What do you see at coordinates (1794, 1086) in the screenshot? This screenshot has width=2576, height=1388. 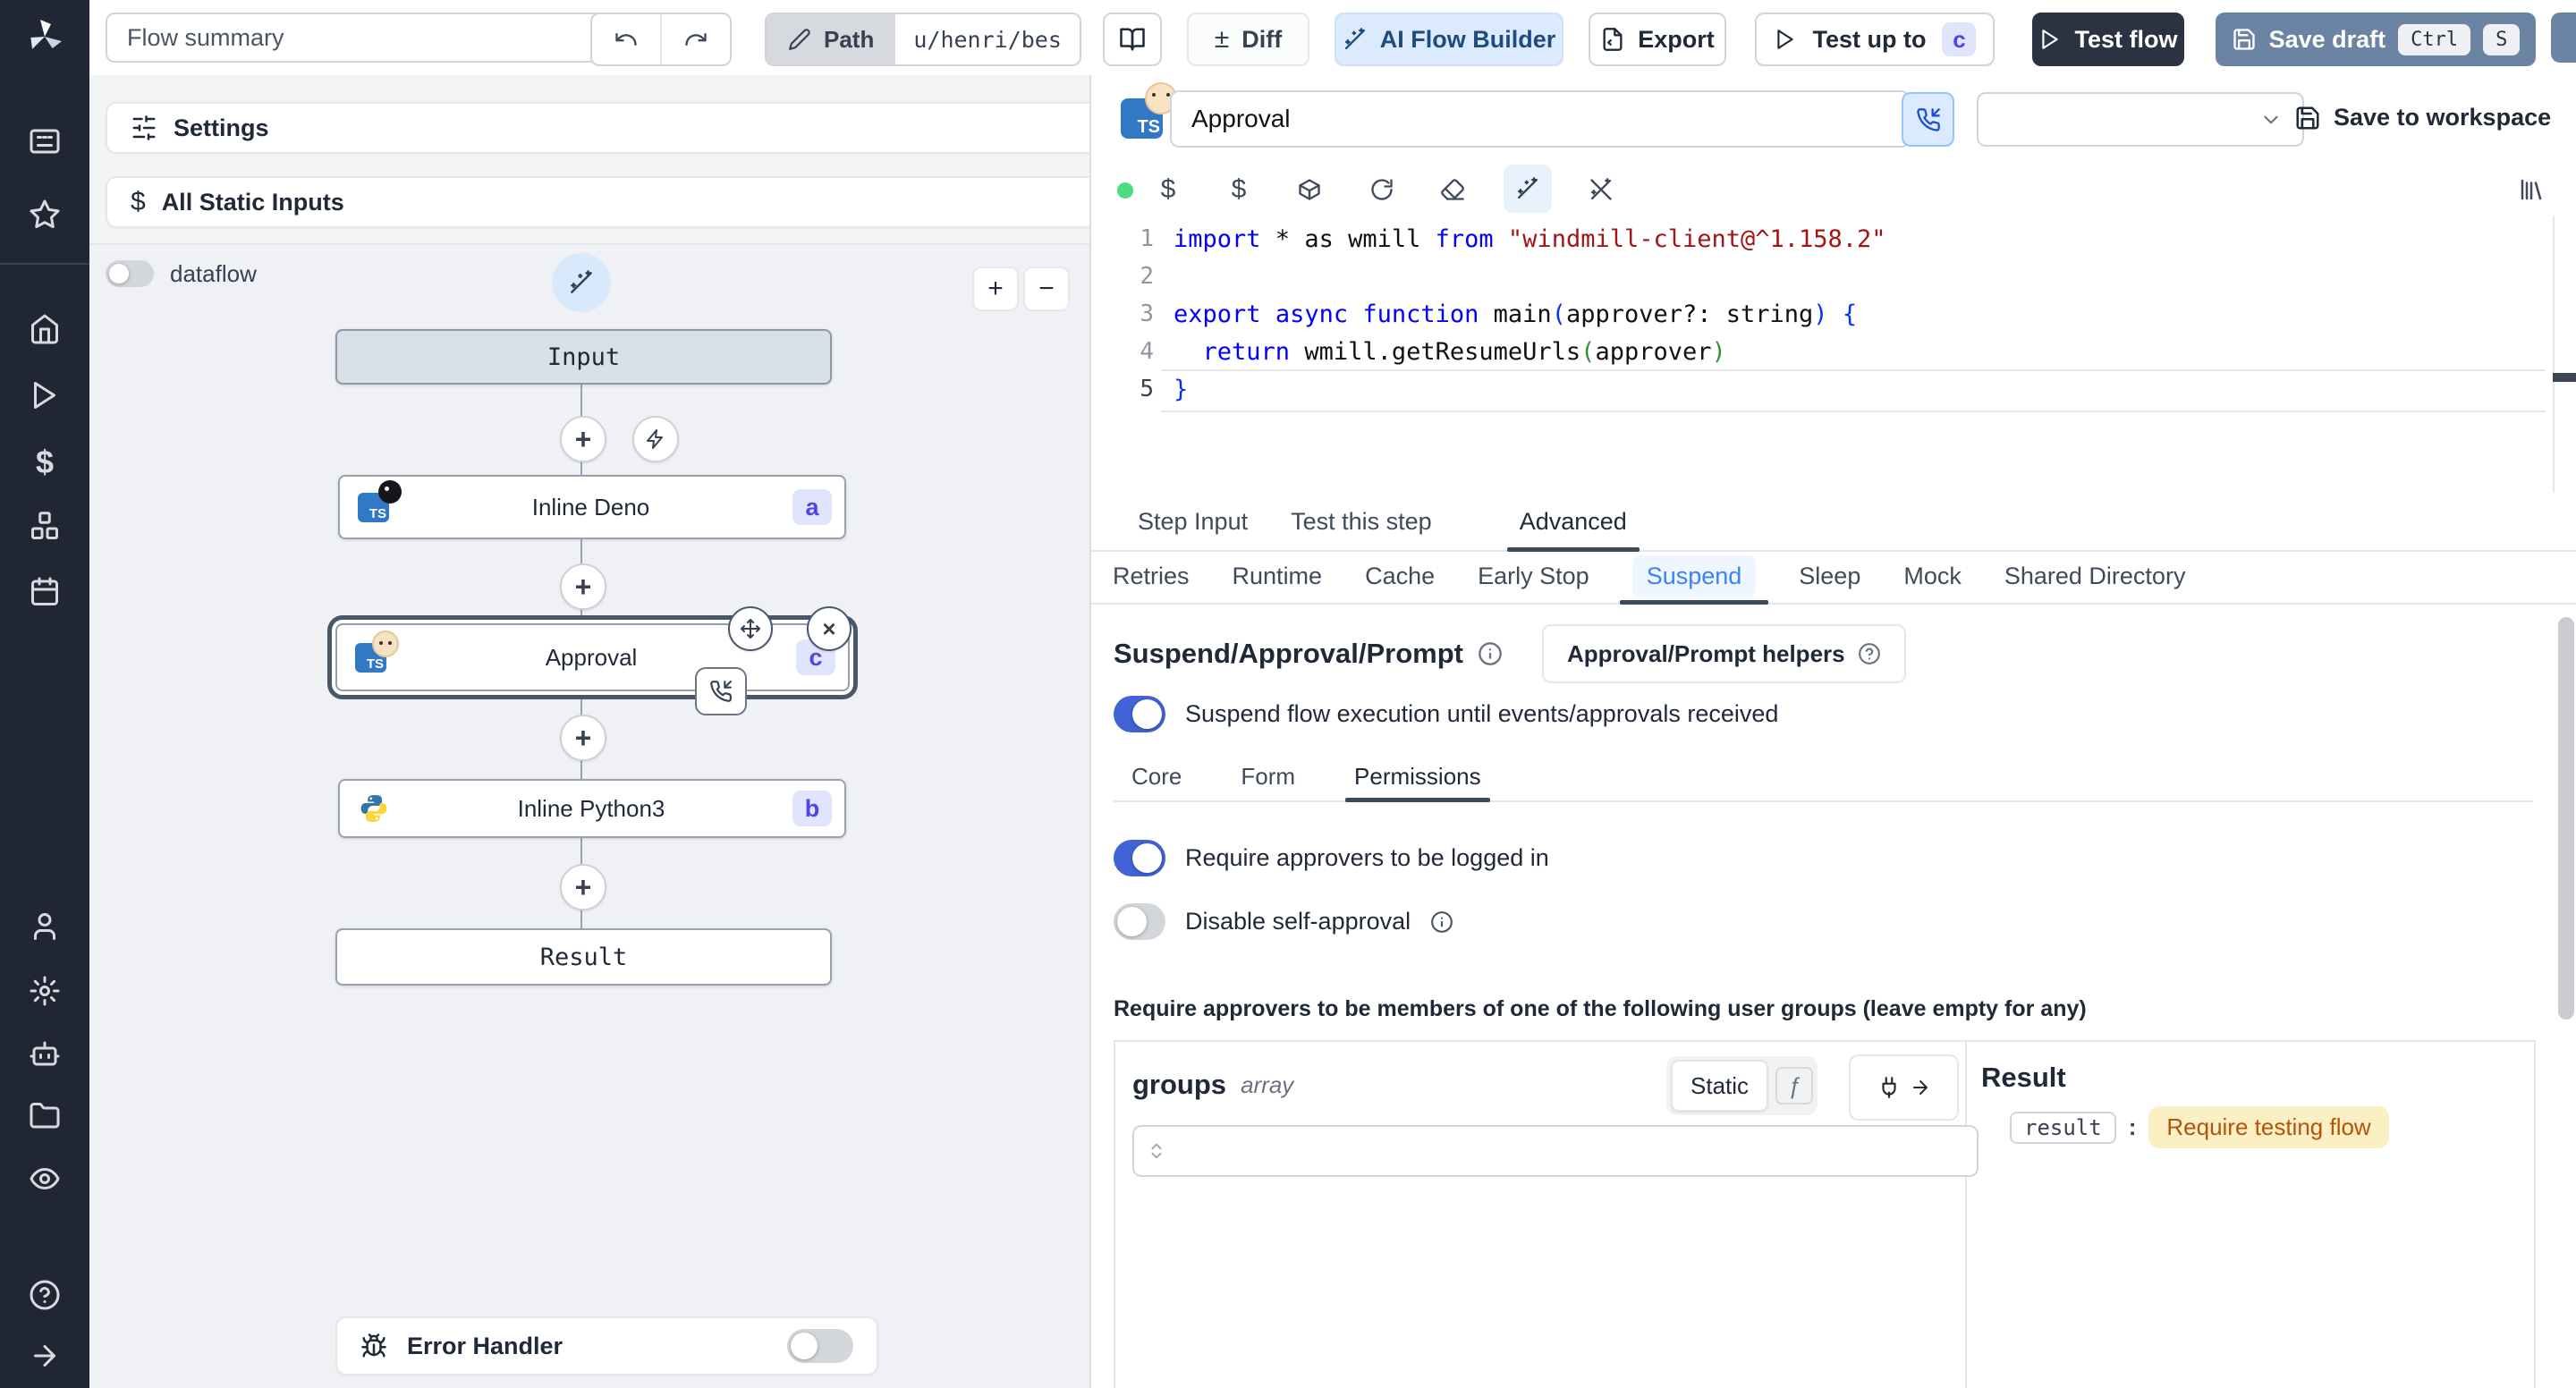 I see `javascript-fn-option: ƒ` at bounding box center [1794, 1086].